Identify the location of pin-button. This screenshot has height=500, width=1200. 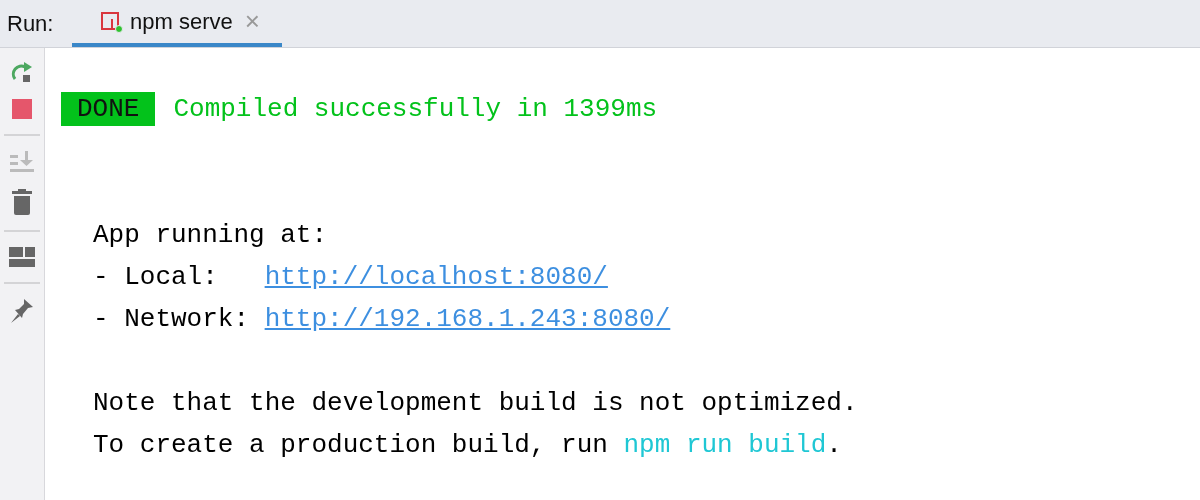
(22, 311).